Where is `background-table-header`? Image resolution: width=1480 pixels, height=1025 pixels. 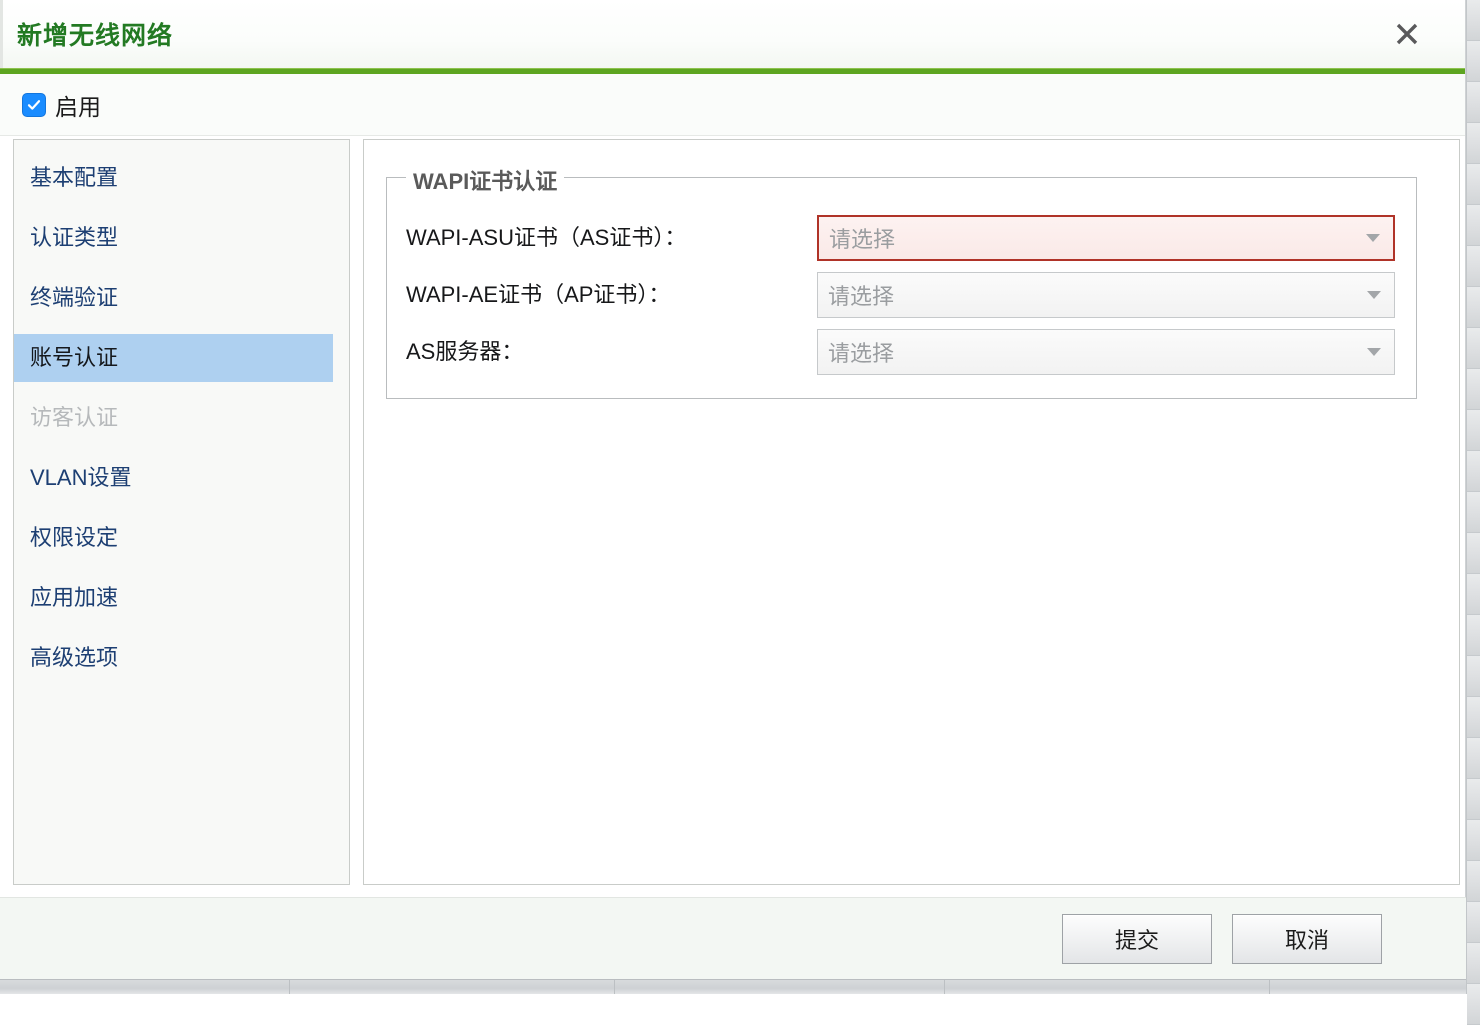 background-table-header is located at coordinates (733, 986).